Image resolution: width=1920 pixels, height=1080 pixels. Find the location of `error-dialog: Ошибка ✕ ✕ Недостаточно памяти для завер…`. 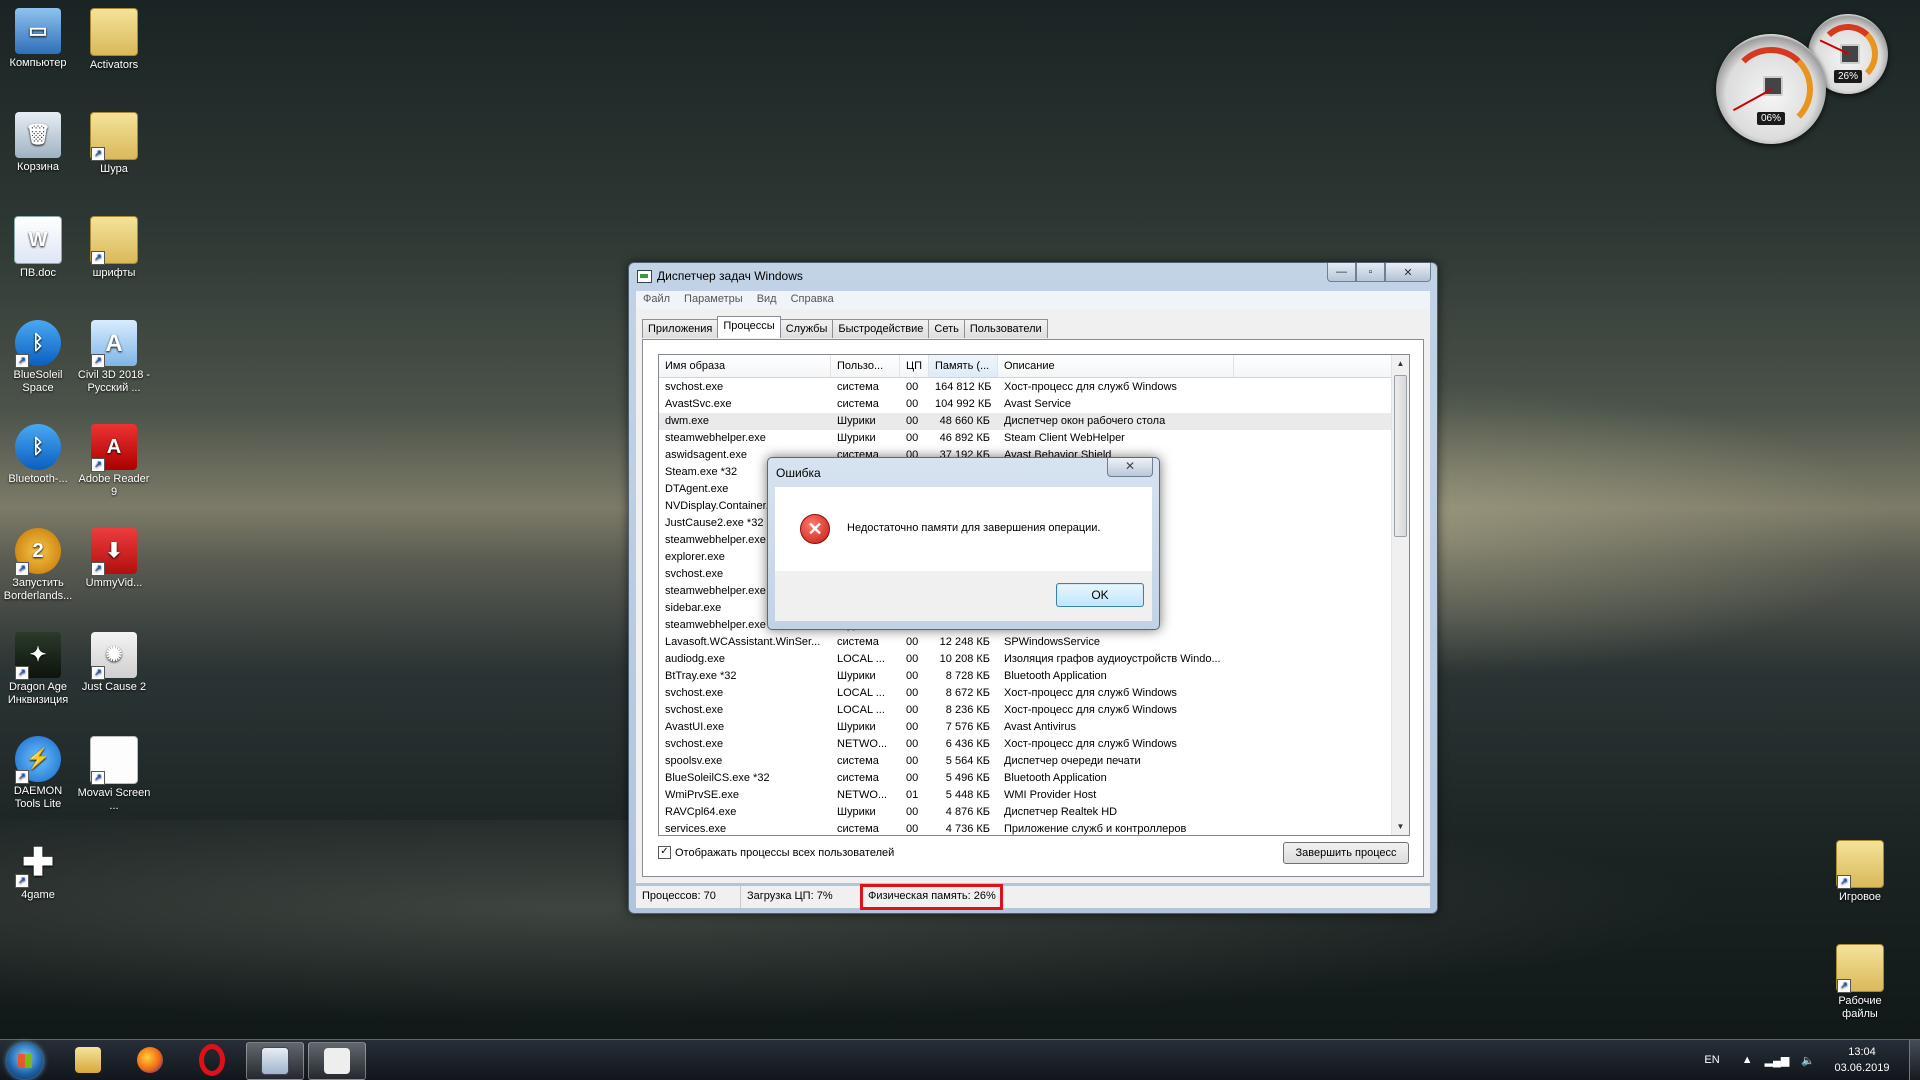

error-dialog: Ошибка ✕ ✕ Недостаточно памяти для завер… is located at coordinates (963, 543).